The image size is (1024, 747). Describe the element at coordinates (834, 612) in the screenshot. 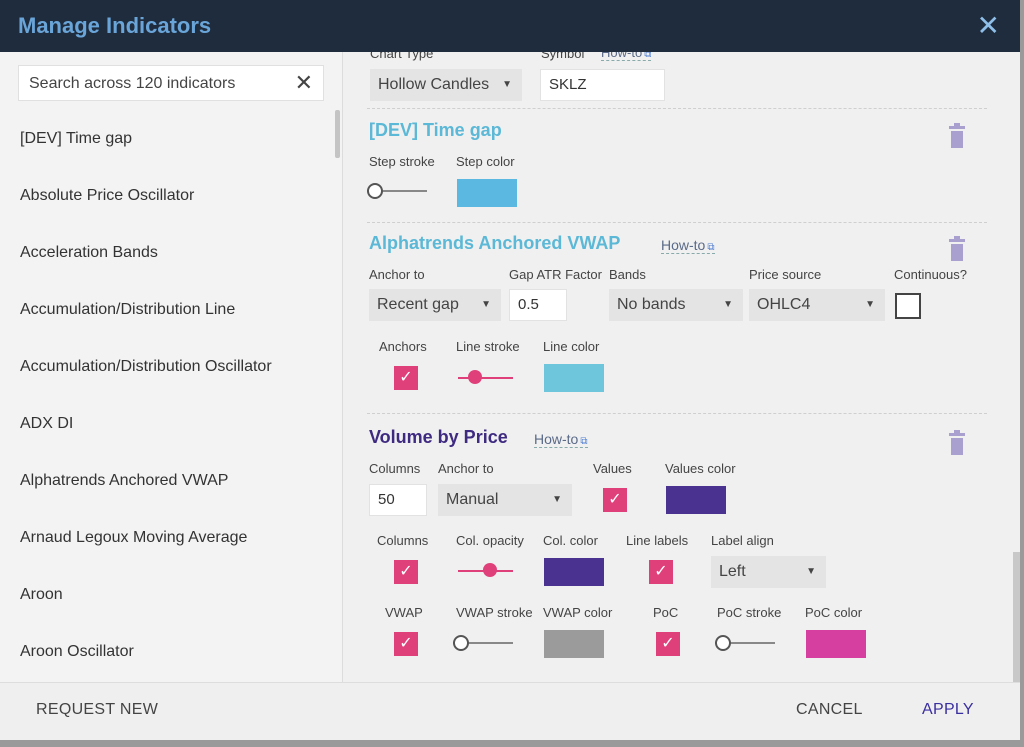

I see `poc-color-label: PoC color` at that location.